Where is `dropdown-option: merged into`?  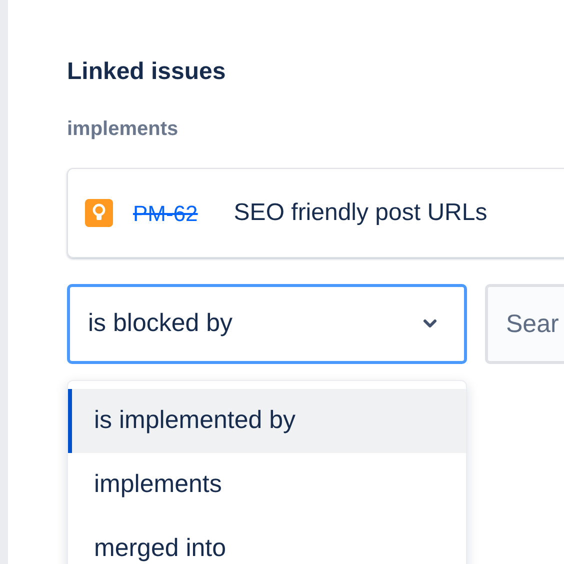 dropdown-option: merged into is located at coordinates (267, 540).